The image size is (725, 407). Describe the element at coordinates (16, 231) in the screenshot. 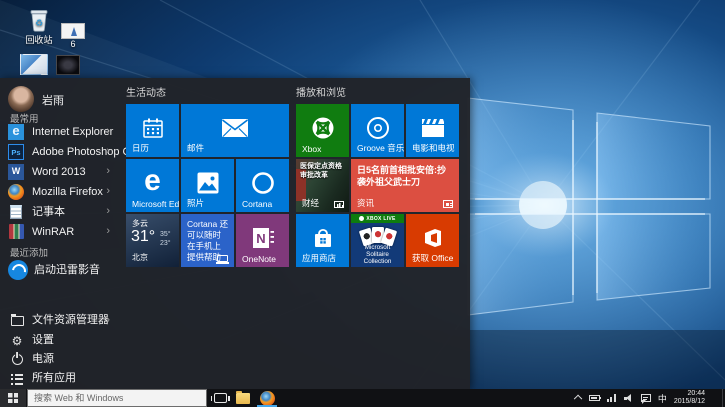

I see `winrar-icon` at that location.